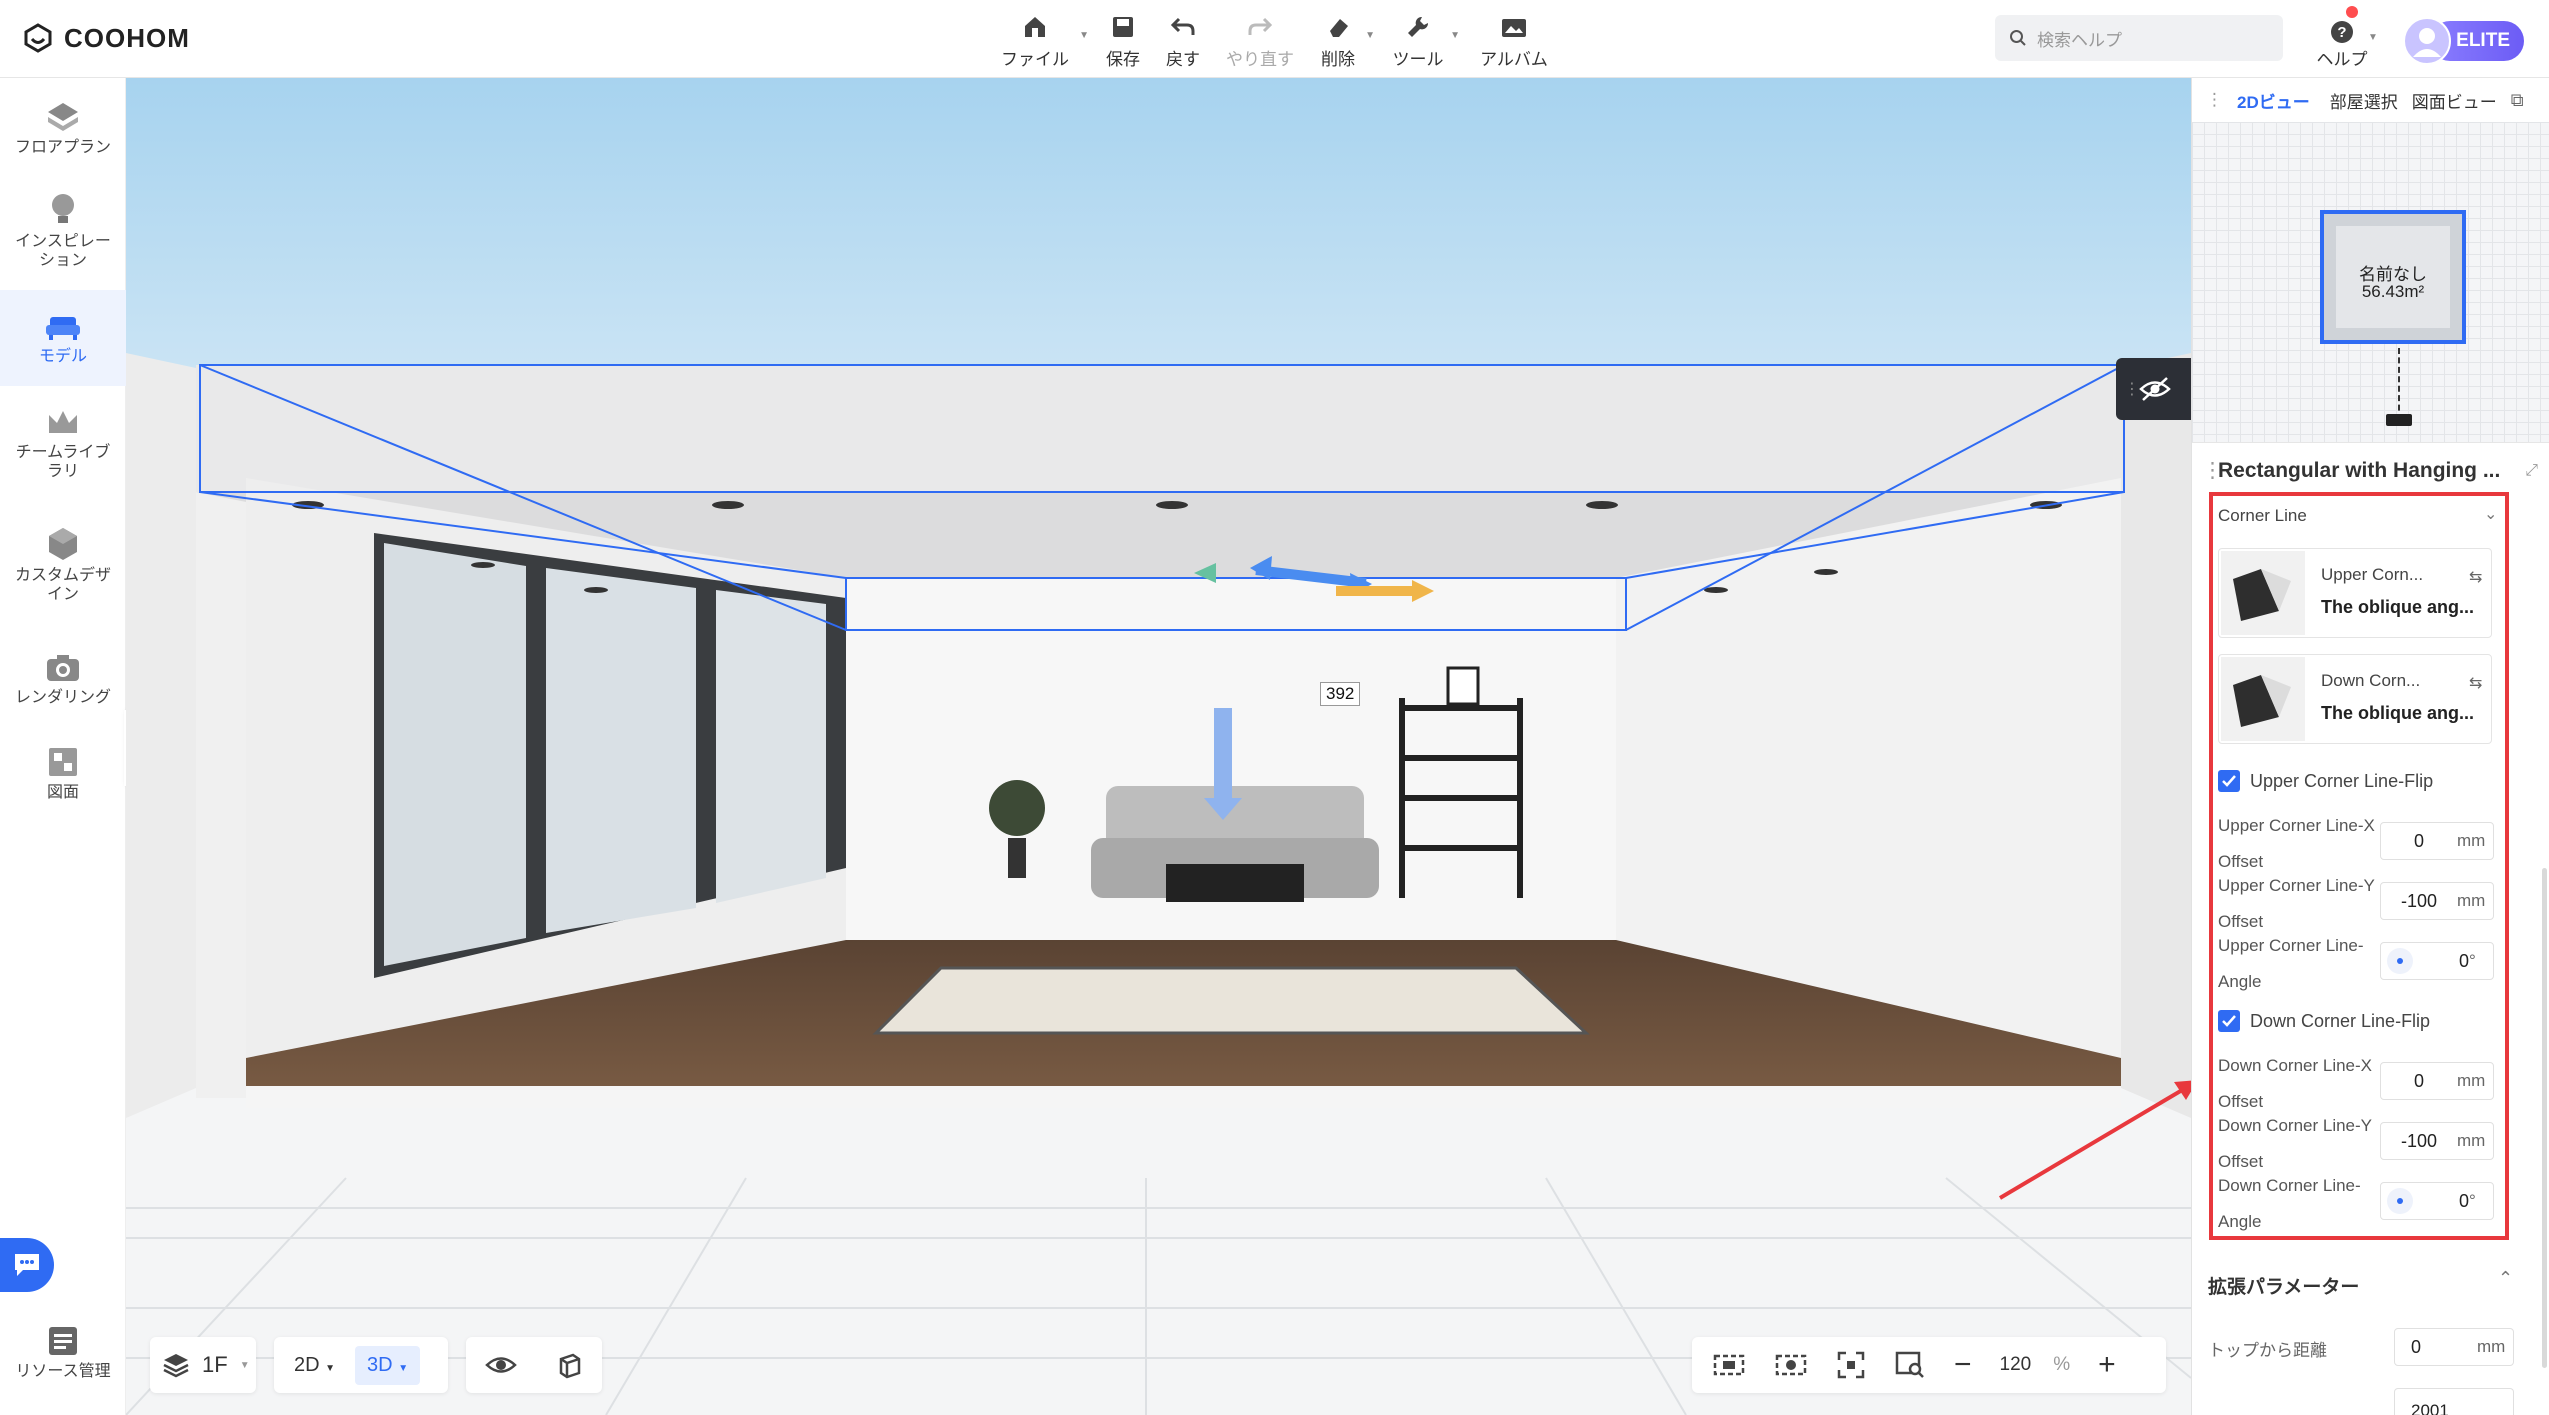 The height and width of the screenshot is (1415, 2549). What do you see at coordinates (2393, 291) in the screenshot?
I see `room-area: 56.43m²` at bounding box center [2393, 291].